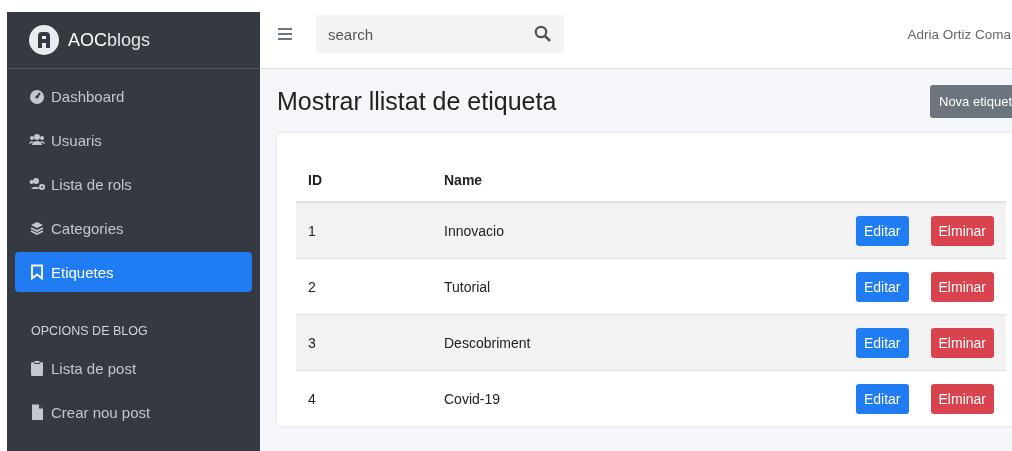 This screenshot has width=1012, height=451. What do you see at coordinates (417, 101) in the screenshot?
I see `page-title: Mostrar llistat de etiqueta` at bounding box center [417, 101].